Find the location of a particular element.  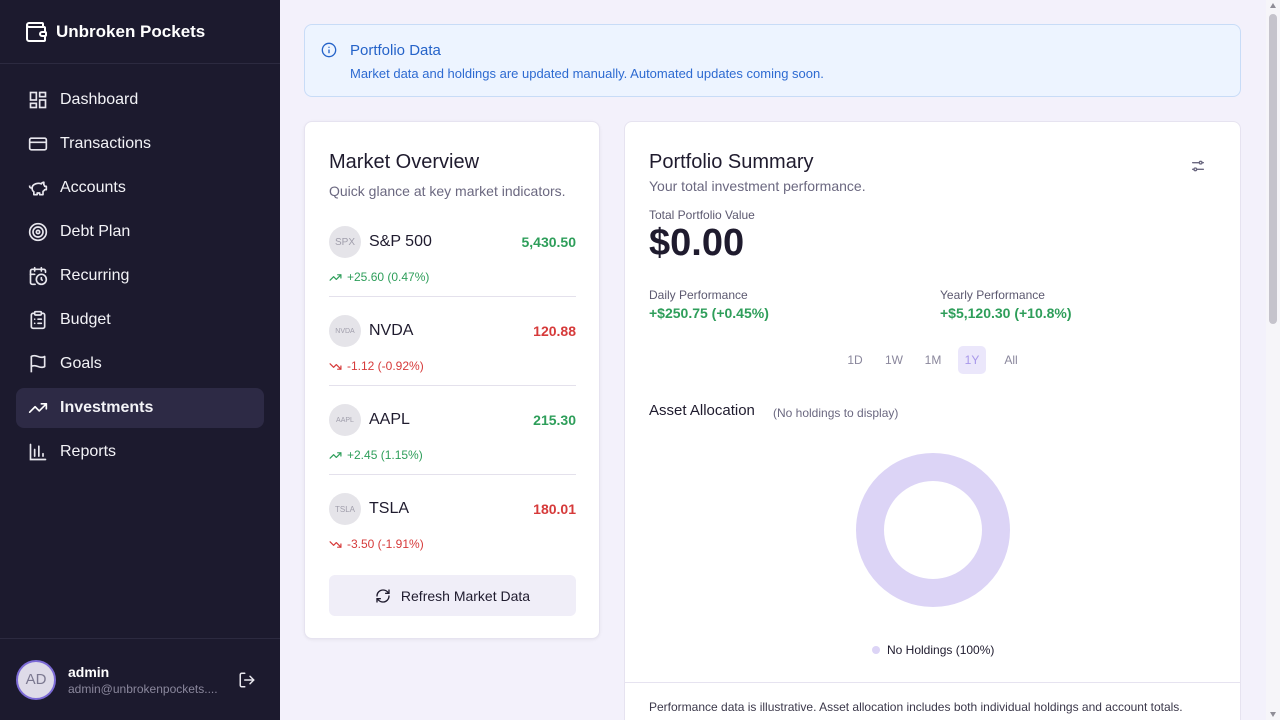

clipboard-icon is located at coordinates (38, 320).